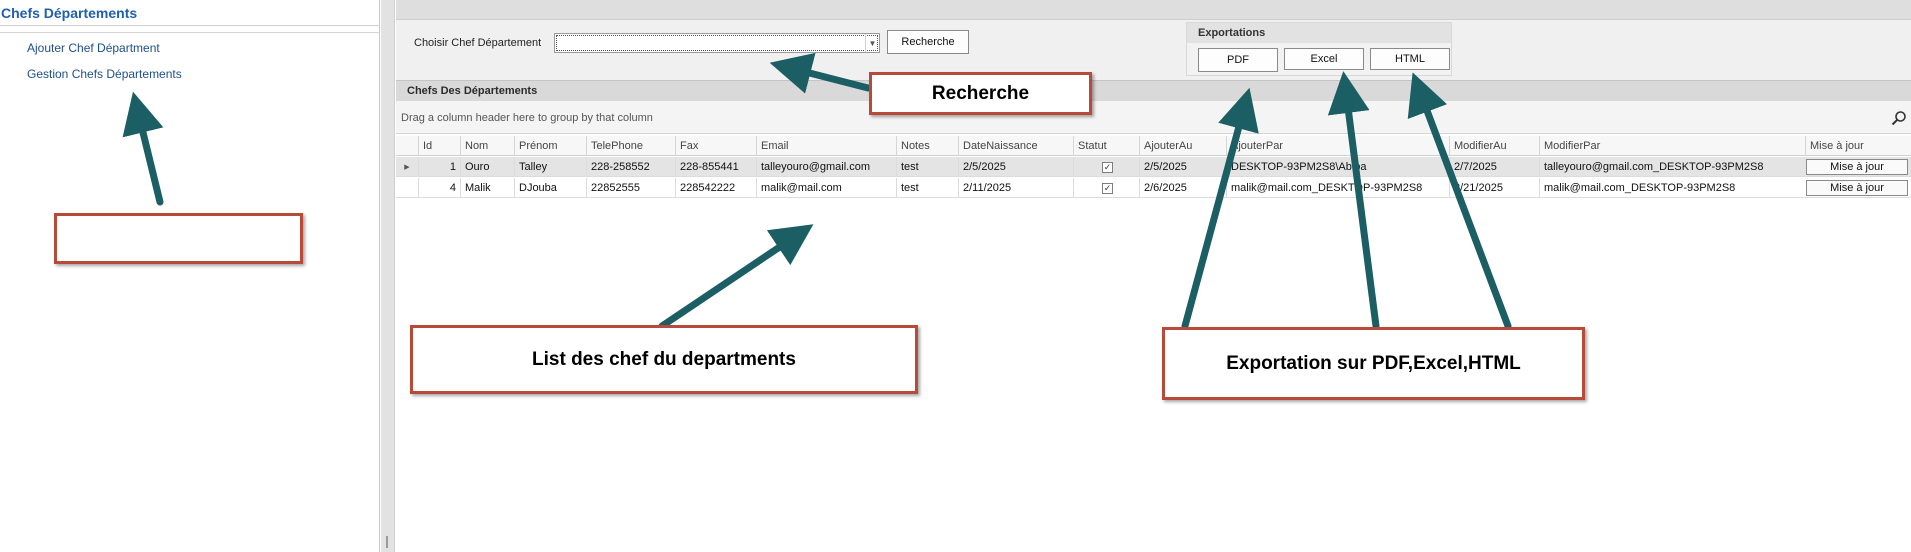  I want to click on top-strip, so click(1153, 10).